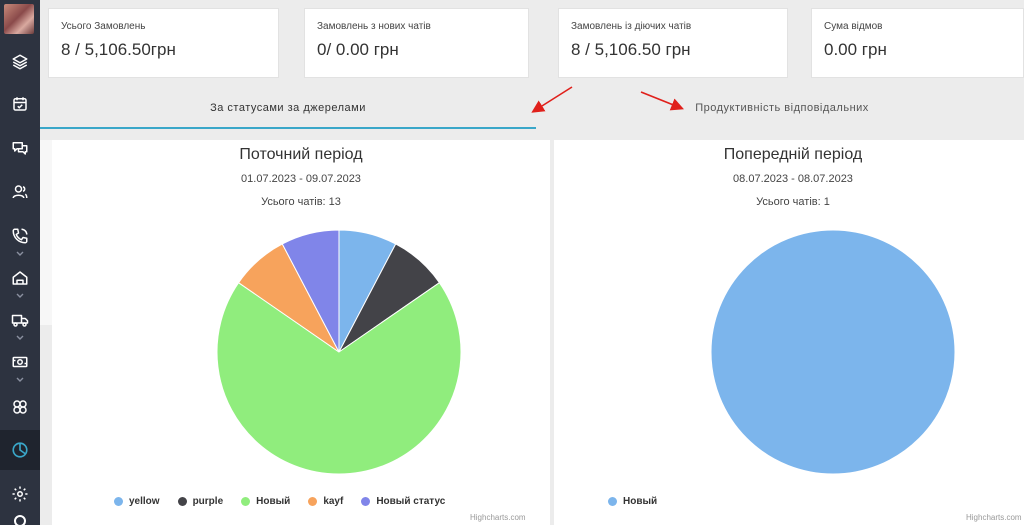  I want to click on sidebar-item-calls, so click(20, 236).